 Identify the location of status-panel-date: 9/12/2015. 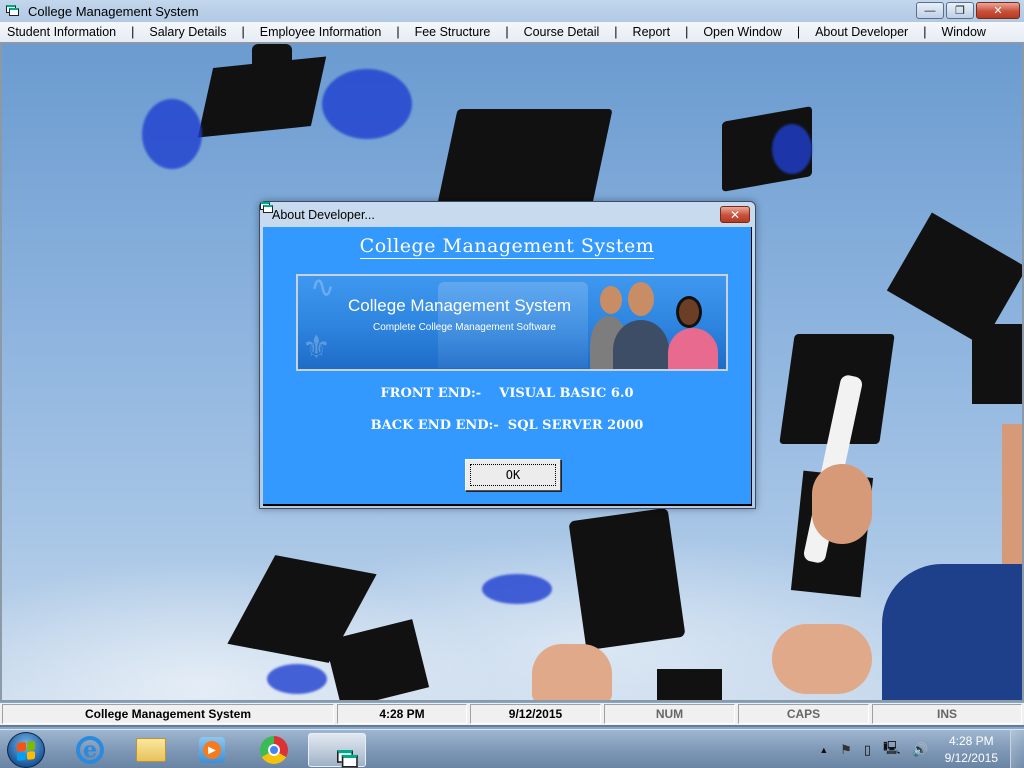
(535, 714).